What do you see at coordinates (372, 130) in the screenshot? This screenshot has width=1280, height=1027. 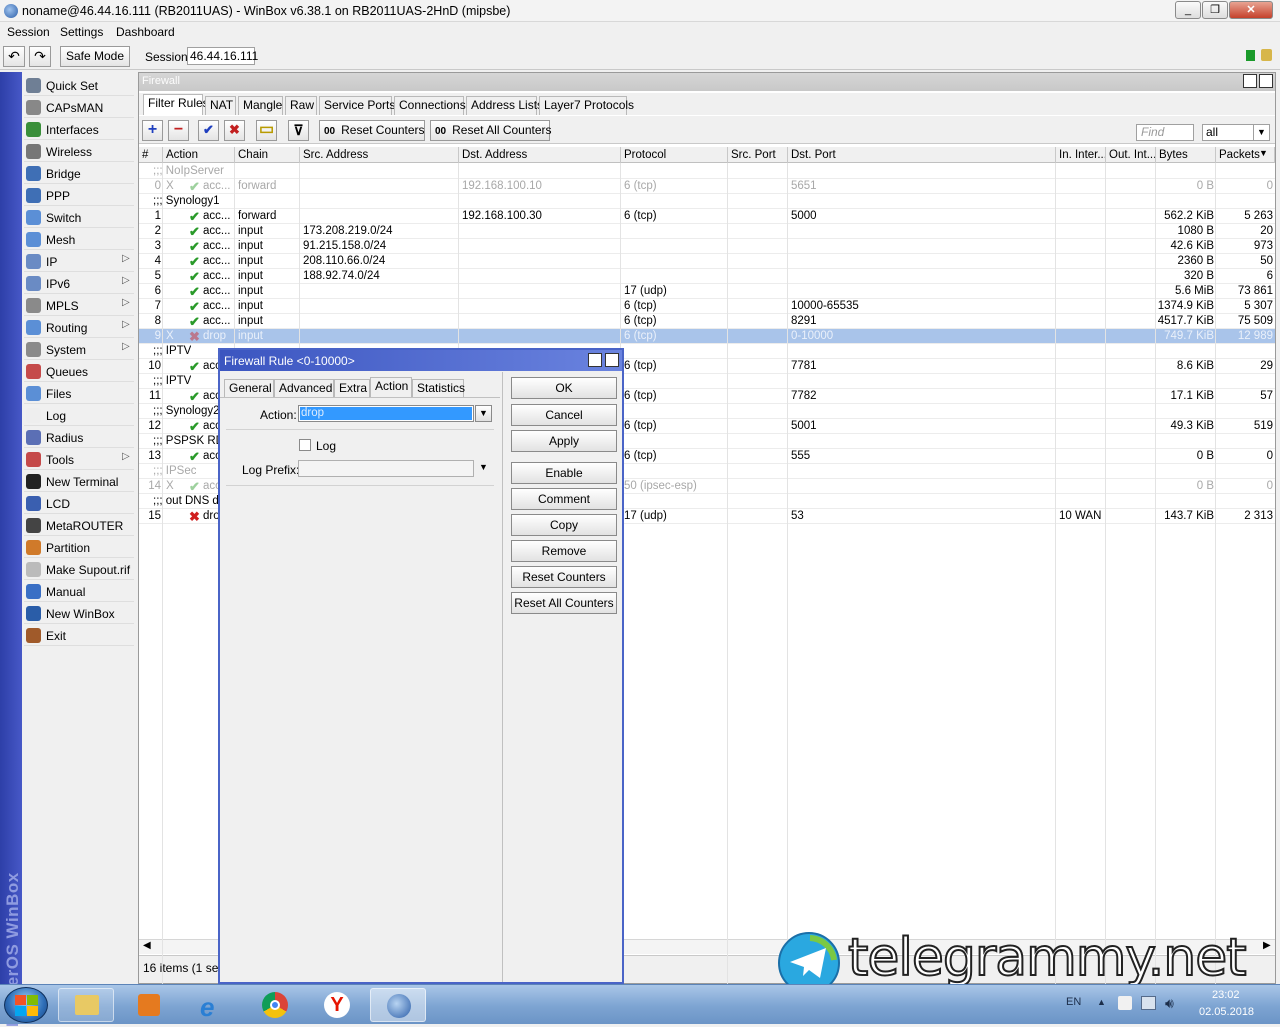 I see `reset-counters-button: 00 Reset Counters` at bounding box center [372, 130].